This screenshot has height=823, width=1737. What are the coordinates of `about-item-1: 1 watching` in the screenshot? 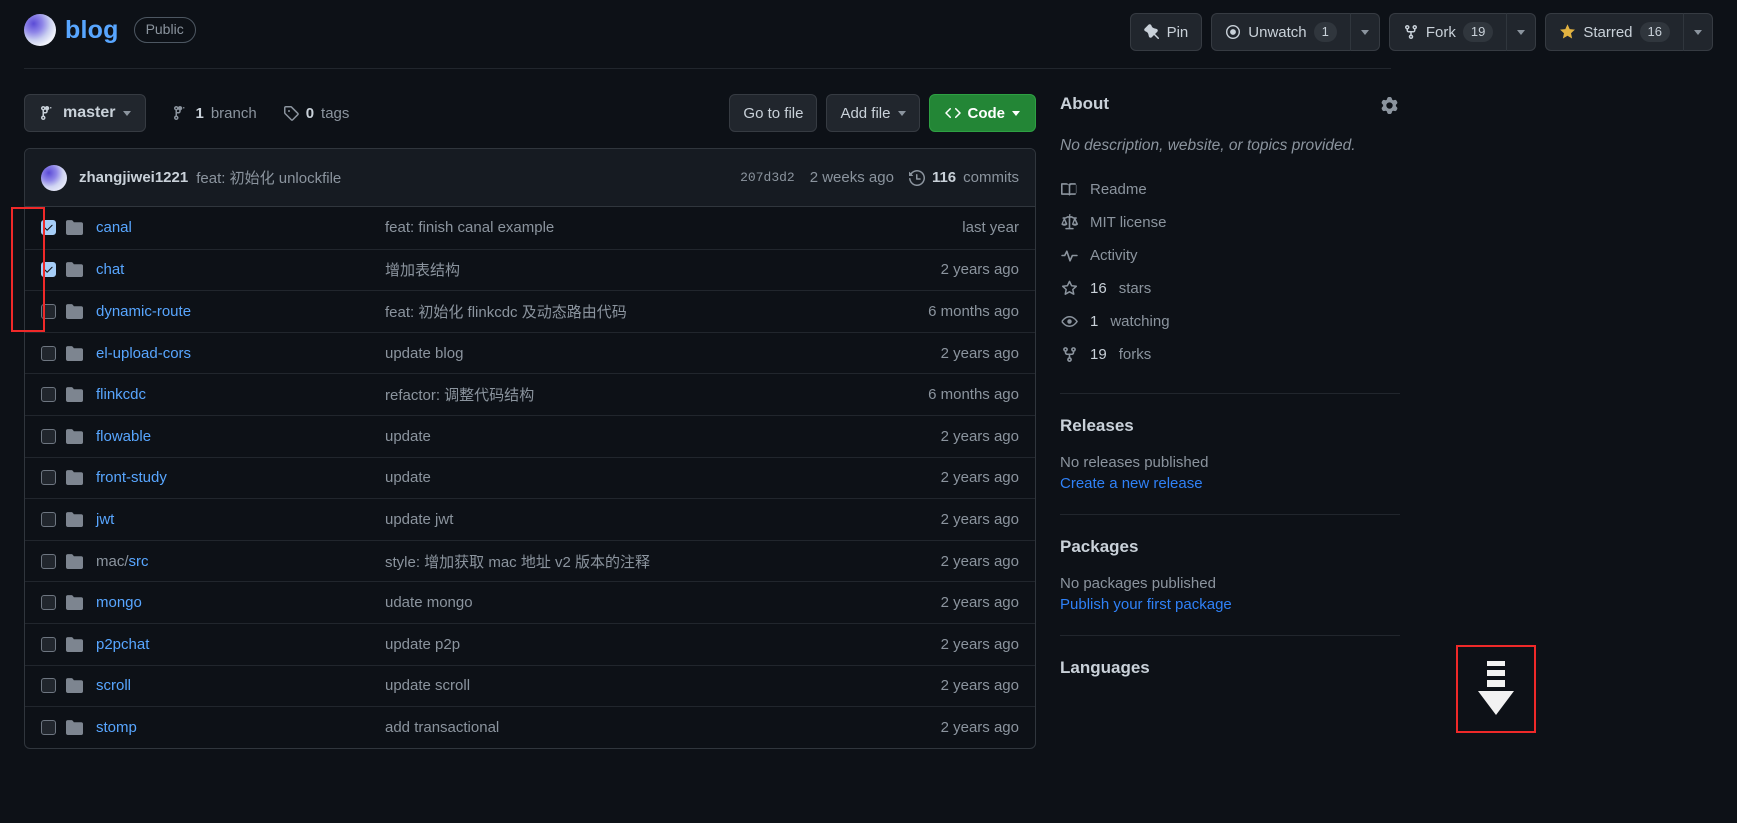 It's located at (1230, 321).